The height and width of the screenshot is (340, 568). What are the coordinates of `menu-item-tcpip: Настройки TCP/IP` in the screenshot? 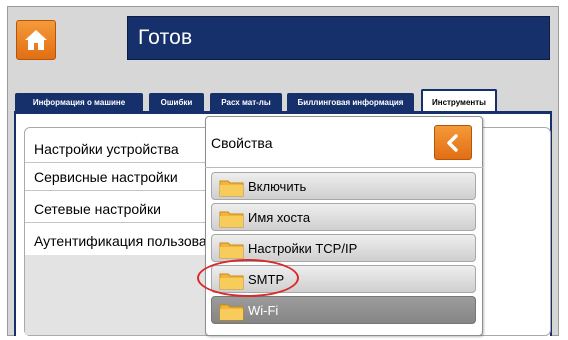 It's located at (343, 248).